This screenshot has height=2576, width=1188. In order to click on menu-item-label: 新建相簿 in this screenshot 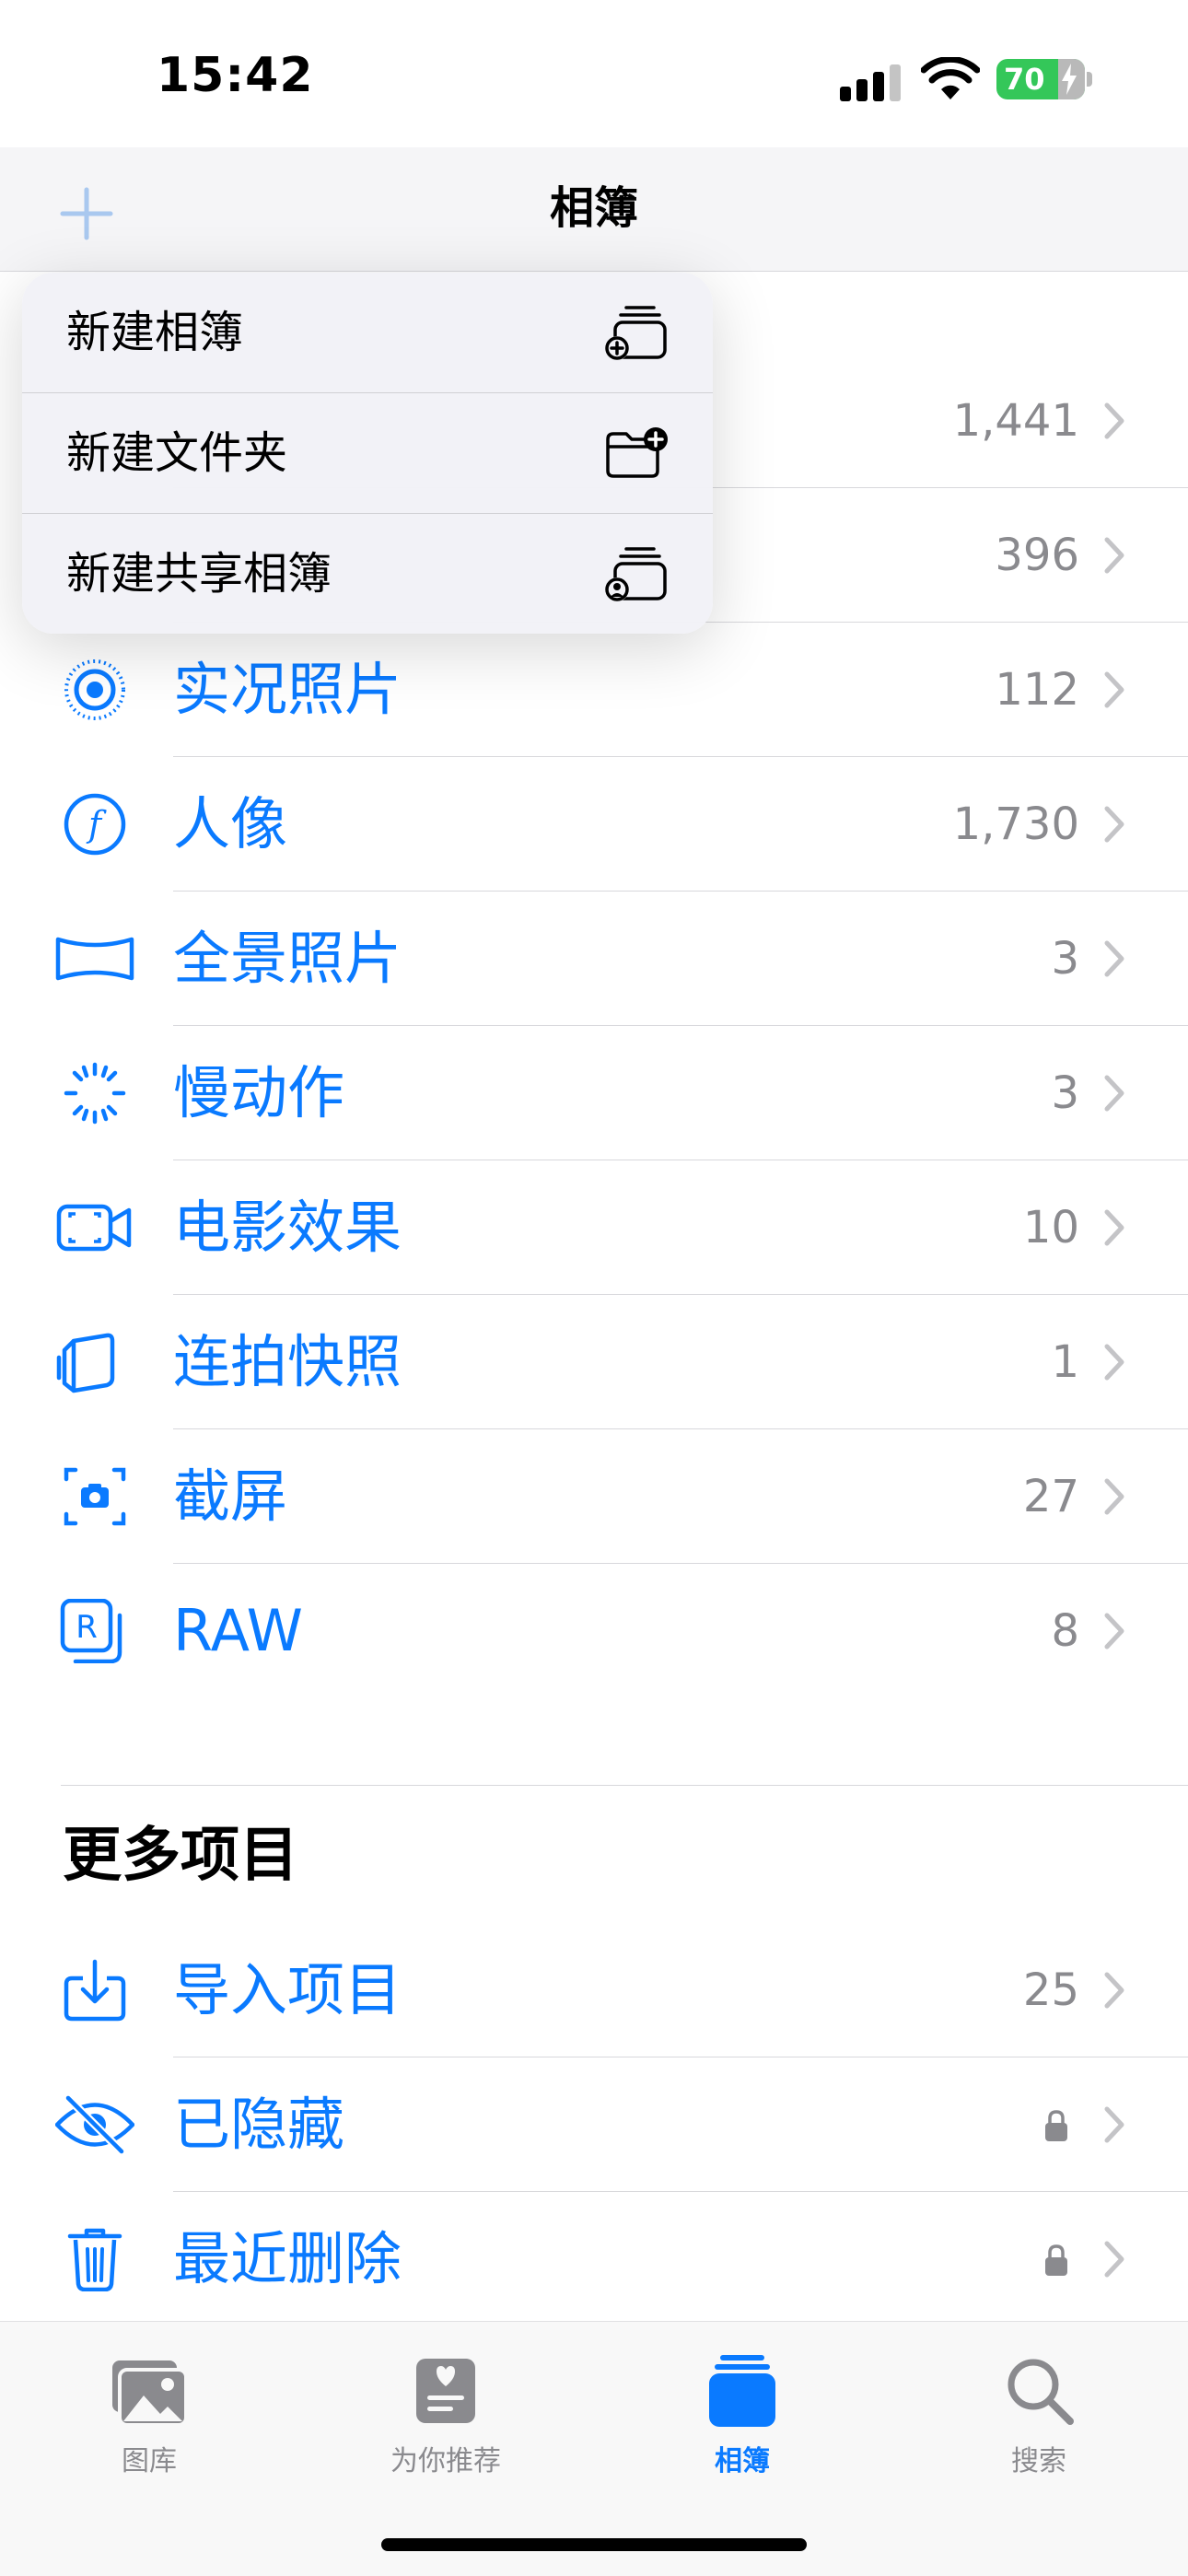, I will do `click(155, 332)`.